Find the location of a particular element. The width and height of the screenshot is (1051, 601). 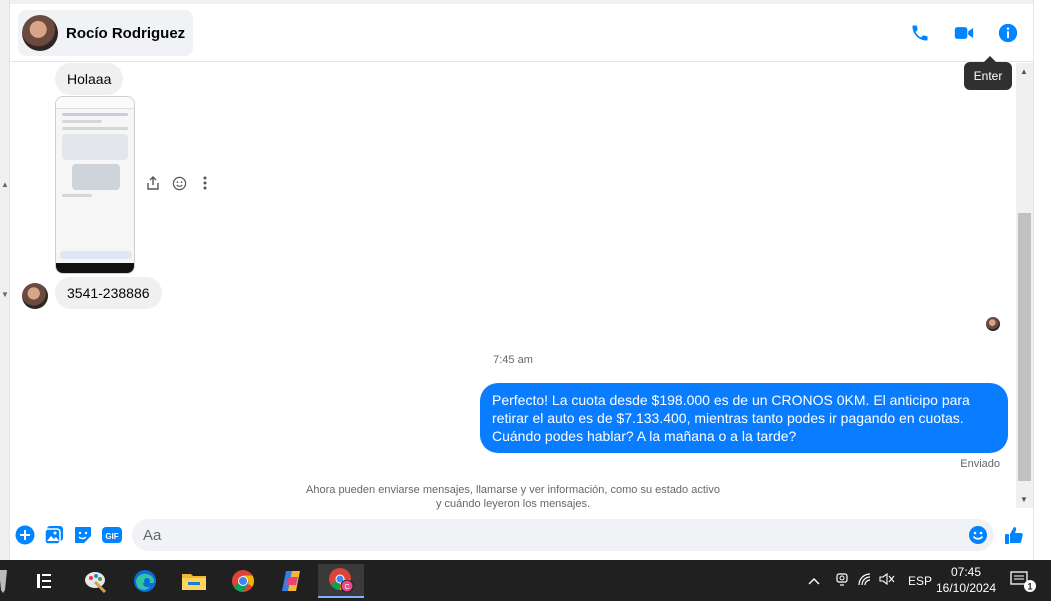

more-options-icon is located at coordinates (205, 183).